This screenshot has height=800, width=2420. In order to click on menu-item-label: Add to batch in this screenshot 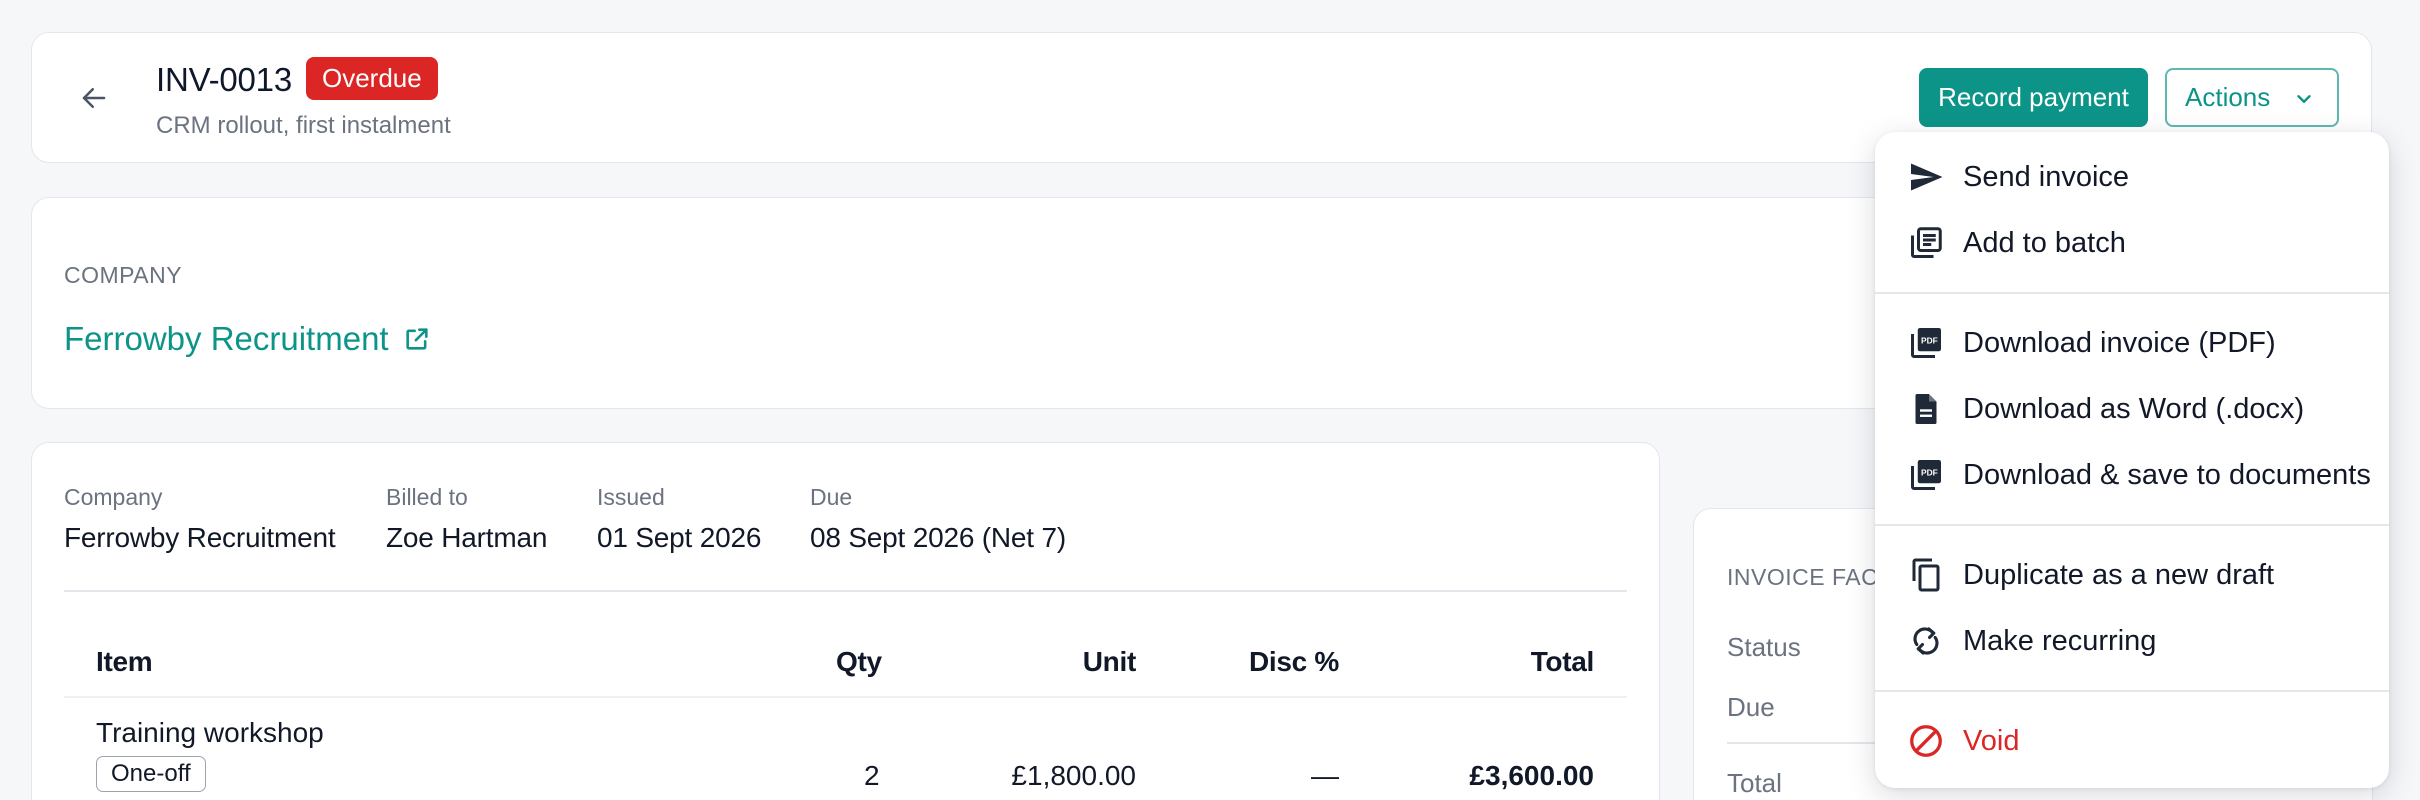, I will do `click(2044, 242)`.